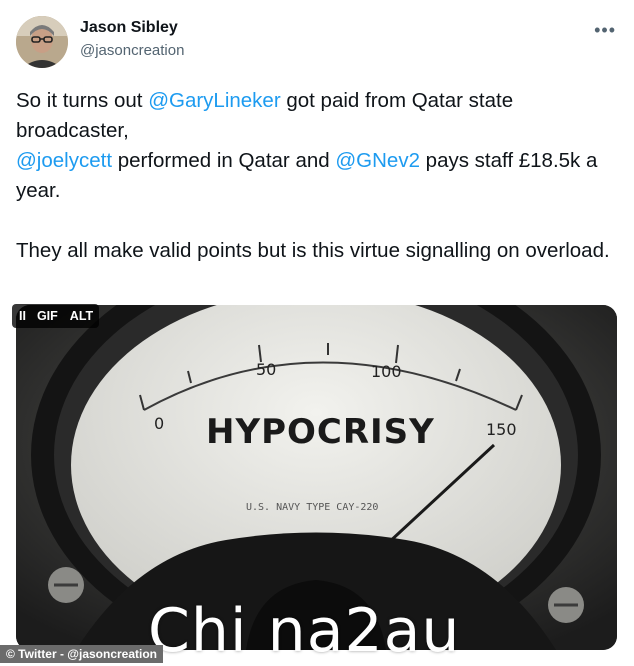 The height and width of the screenshot is (666, 634). Describe the element at coordinates (312, 507) in the screenshot. I see `meter-small-text: U.S. NAVY TYPE CAY-220` at that location.